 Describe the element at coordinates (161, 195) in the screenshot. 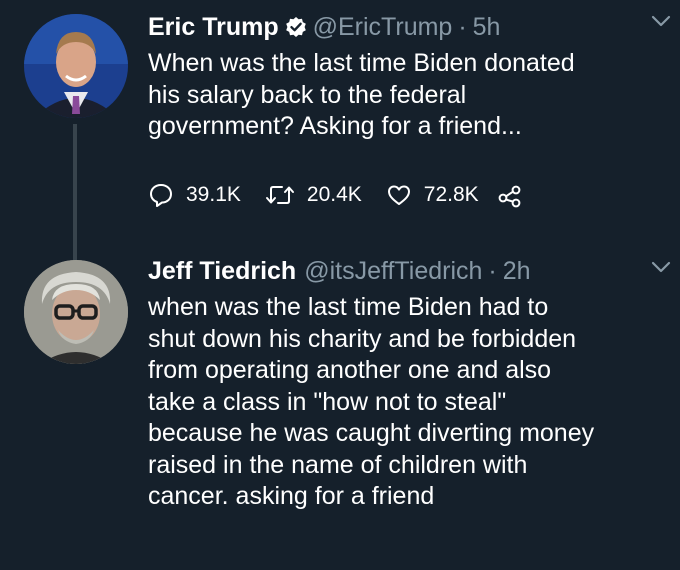

I see `reply-icon` at that location.